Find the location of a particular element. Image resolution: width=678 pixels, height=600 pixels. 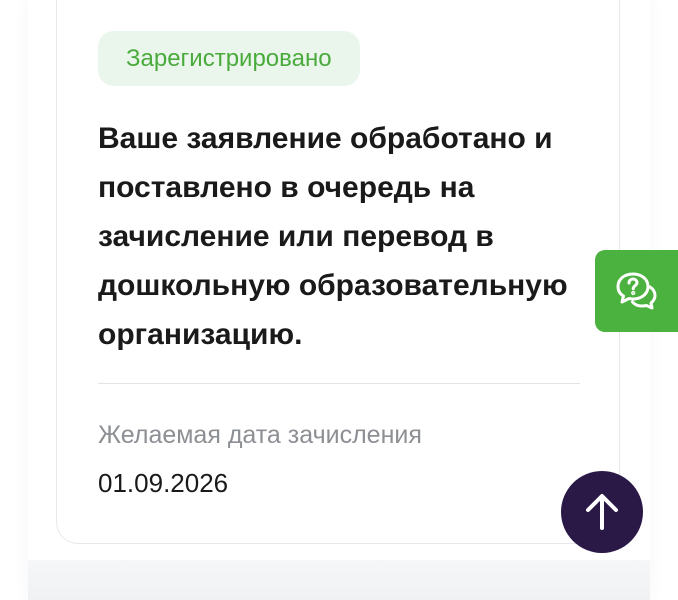

desired-date-label: Желаемая дата зачисления is located at coordinates (260, 435).